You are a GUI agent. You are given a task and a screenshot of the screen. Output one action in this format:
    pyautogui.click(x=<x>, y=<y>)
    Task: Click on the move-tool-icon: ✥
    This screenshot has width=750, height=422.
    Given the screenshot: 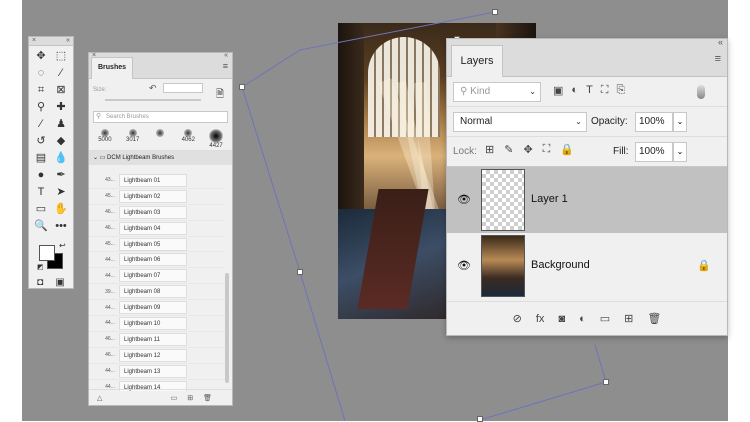 What is the action you would take?
    pyautogui.click(x=41, y=56)
    